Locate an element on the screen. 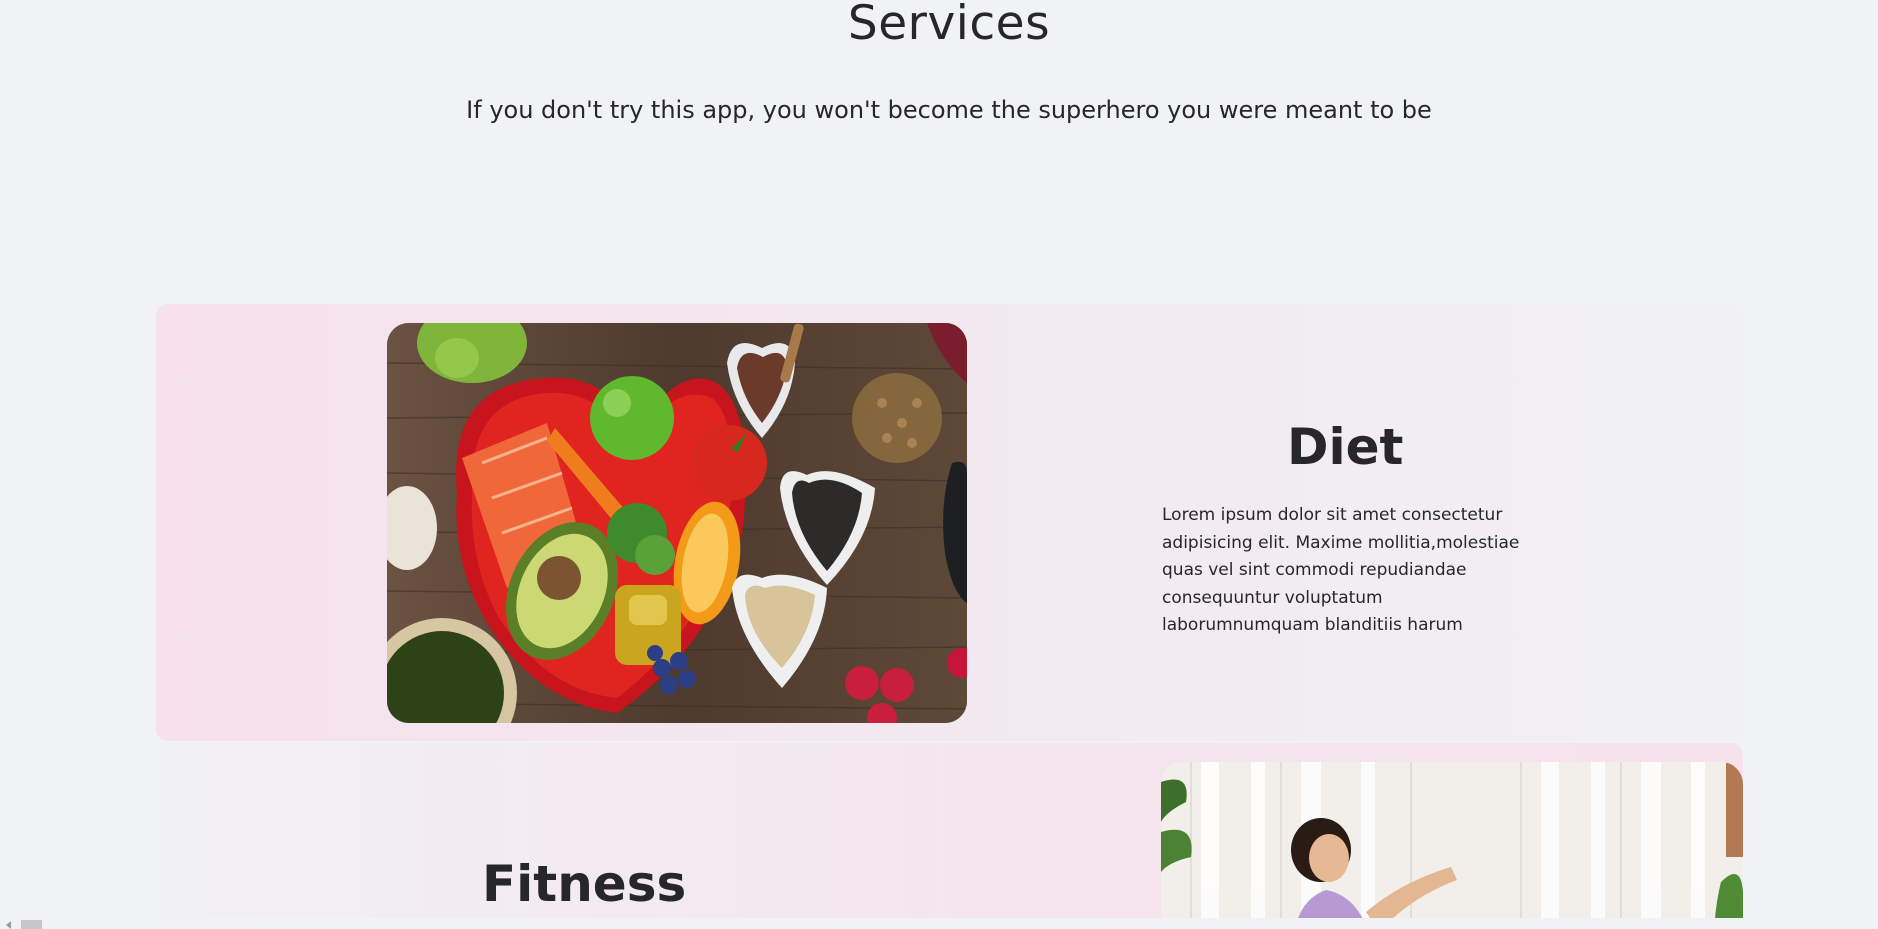  food-illustration is located at coordinates (677, 523).